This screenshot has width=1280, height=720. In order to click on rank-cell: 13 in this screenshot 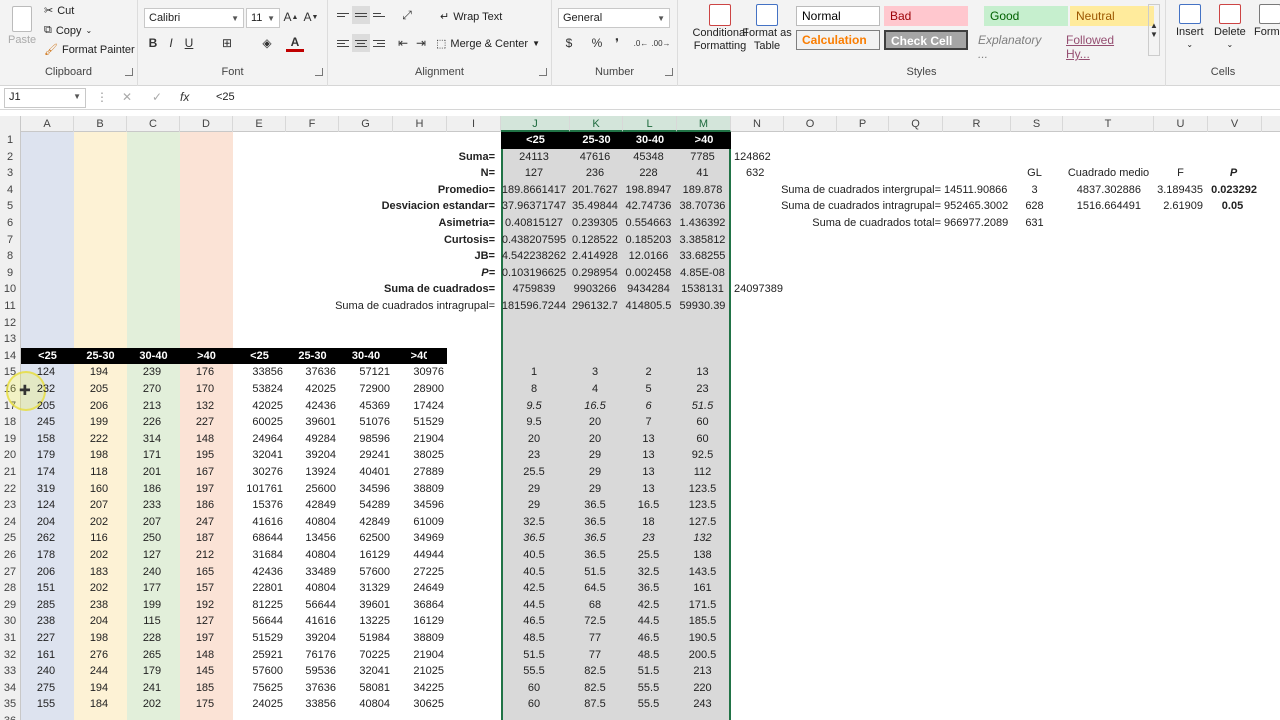, I will do `click(704, 372)`.